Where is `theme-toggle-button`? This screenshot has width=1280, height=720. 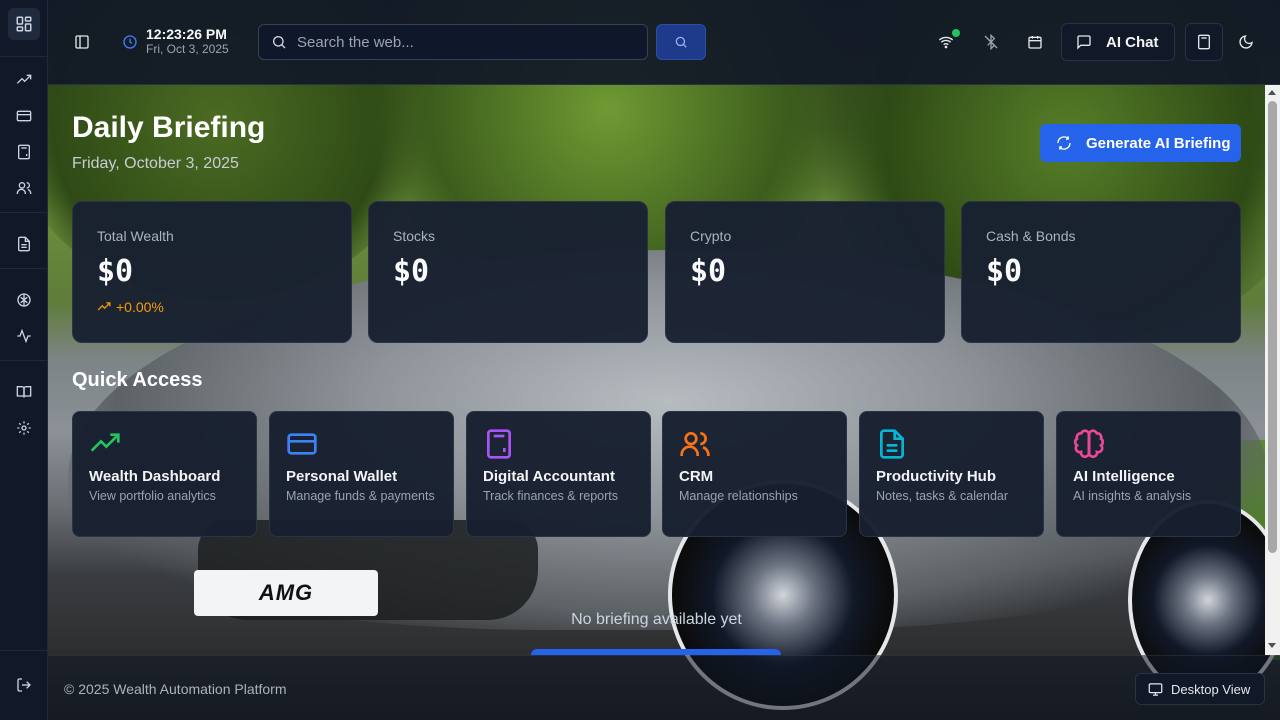
theme-toggle-button is located at coordinates (1246, 42).